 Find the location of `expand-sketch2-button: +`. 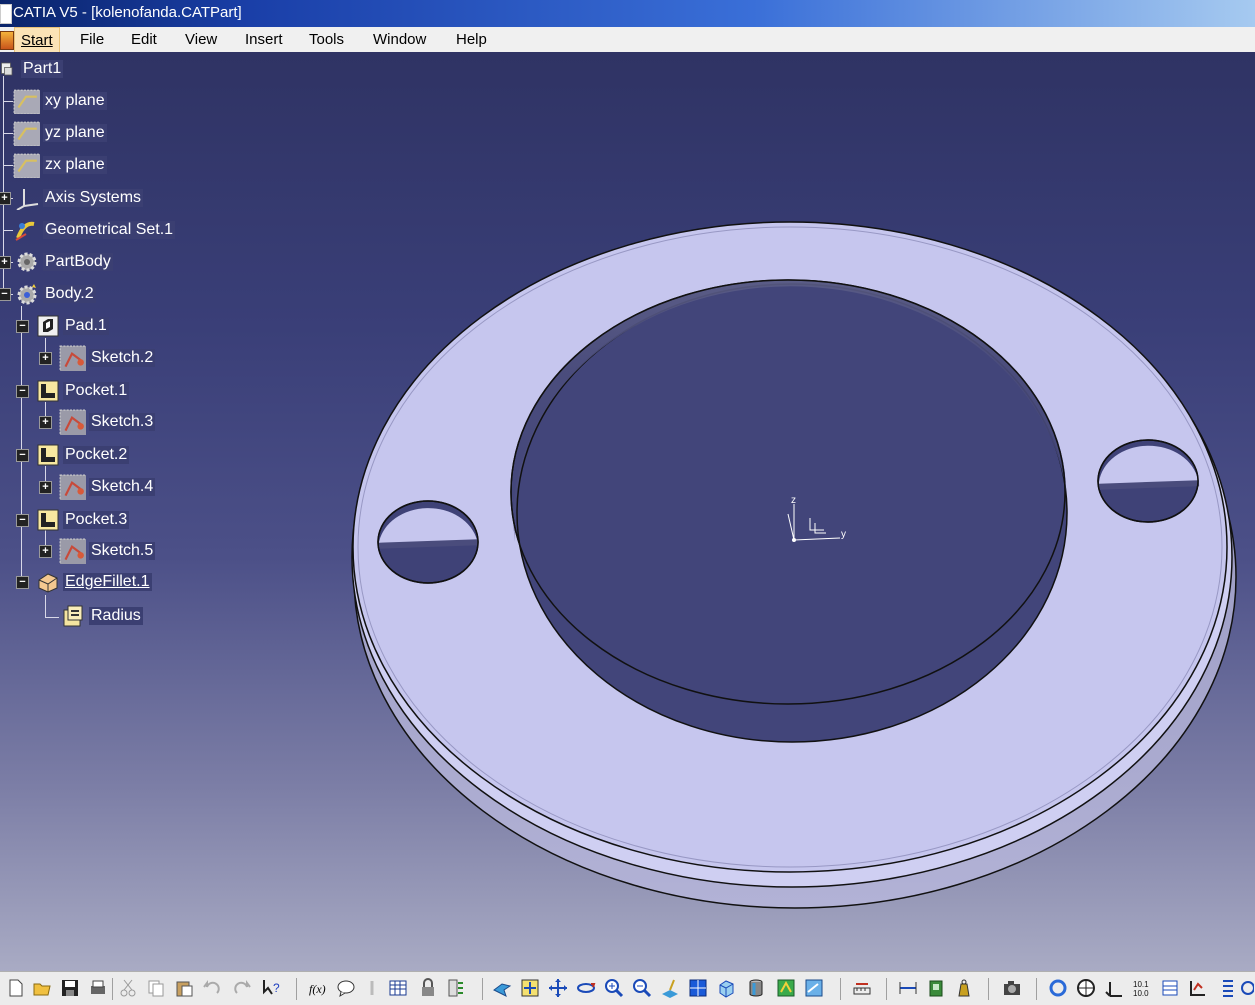

expand-sketch2-button: + is located at coordinates (45, 358).